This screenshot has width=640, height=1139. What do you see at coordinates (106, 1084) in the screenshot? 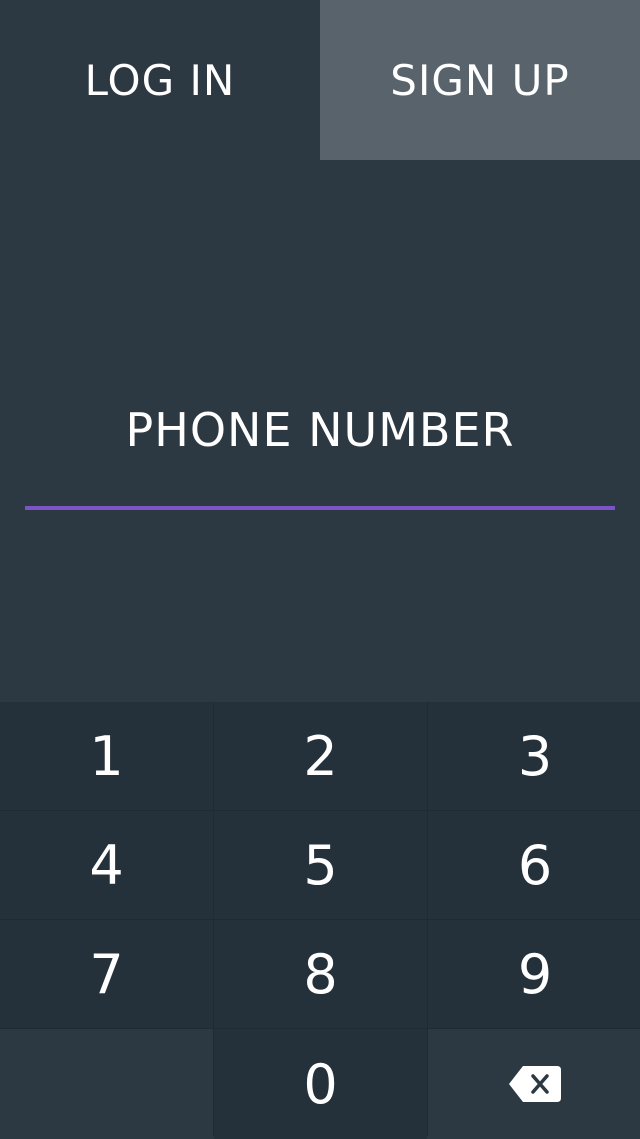
I see `key-blank` at bounding box center [106, 1084].